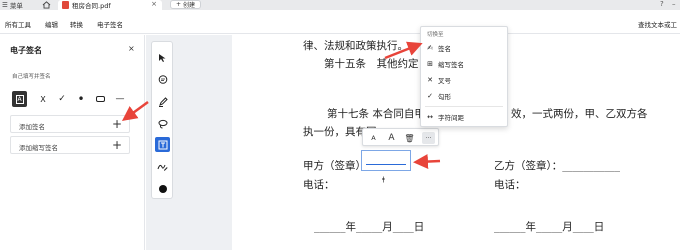 The width and height of the screenshot is (680, 250). What do you see at coordinates (662, 4) in the screenshot?
I see `help-icon: ?` at bounding box center [662, 4].